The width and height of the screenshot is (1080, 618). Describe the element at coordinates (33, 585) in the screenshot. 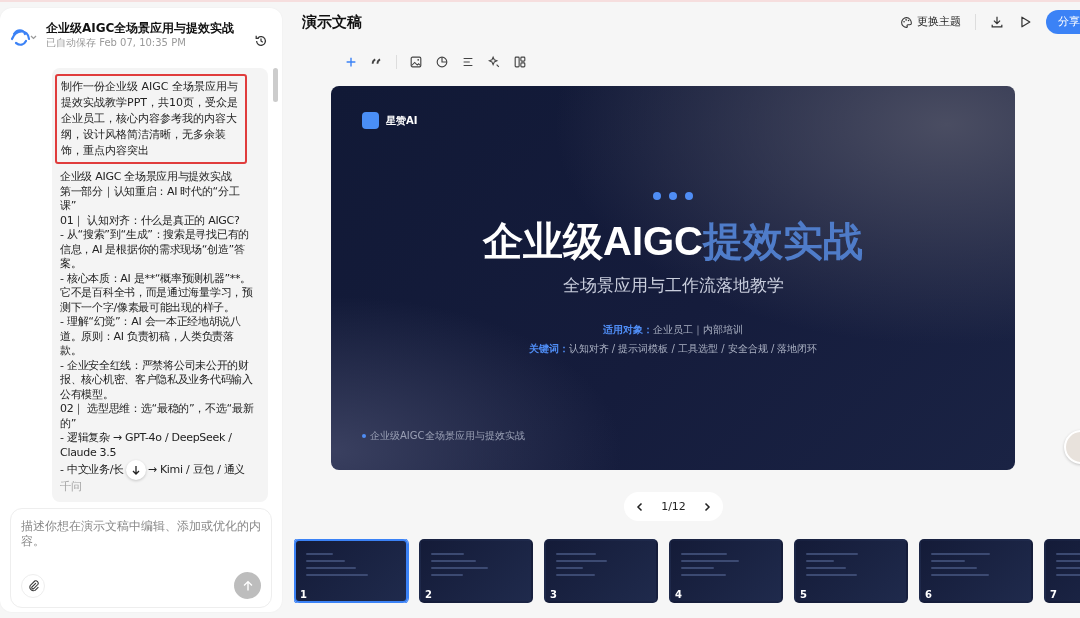

I see `paperclip-icon` at that location.